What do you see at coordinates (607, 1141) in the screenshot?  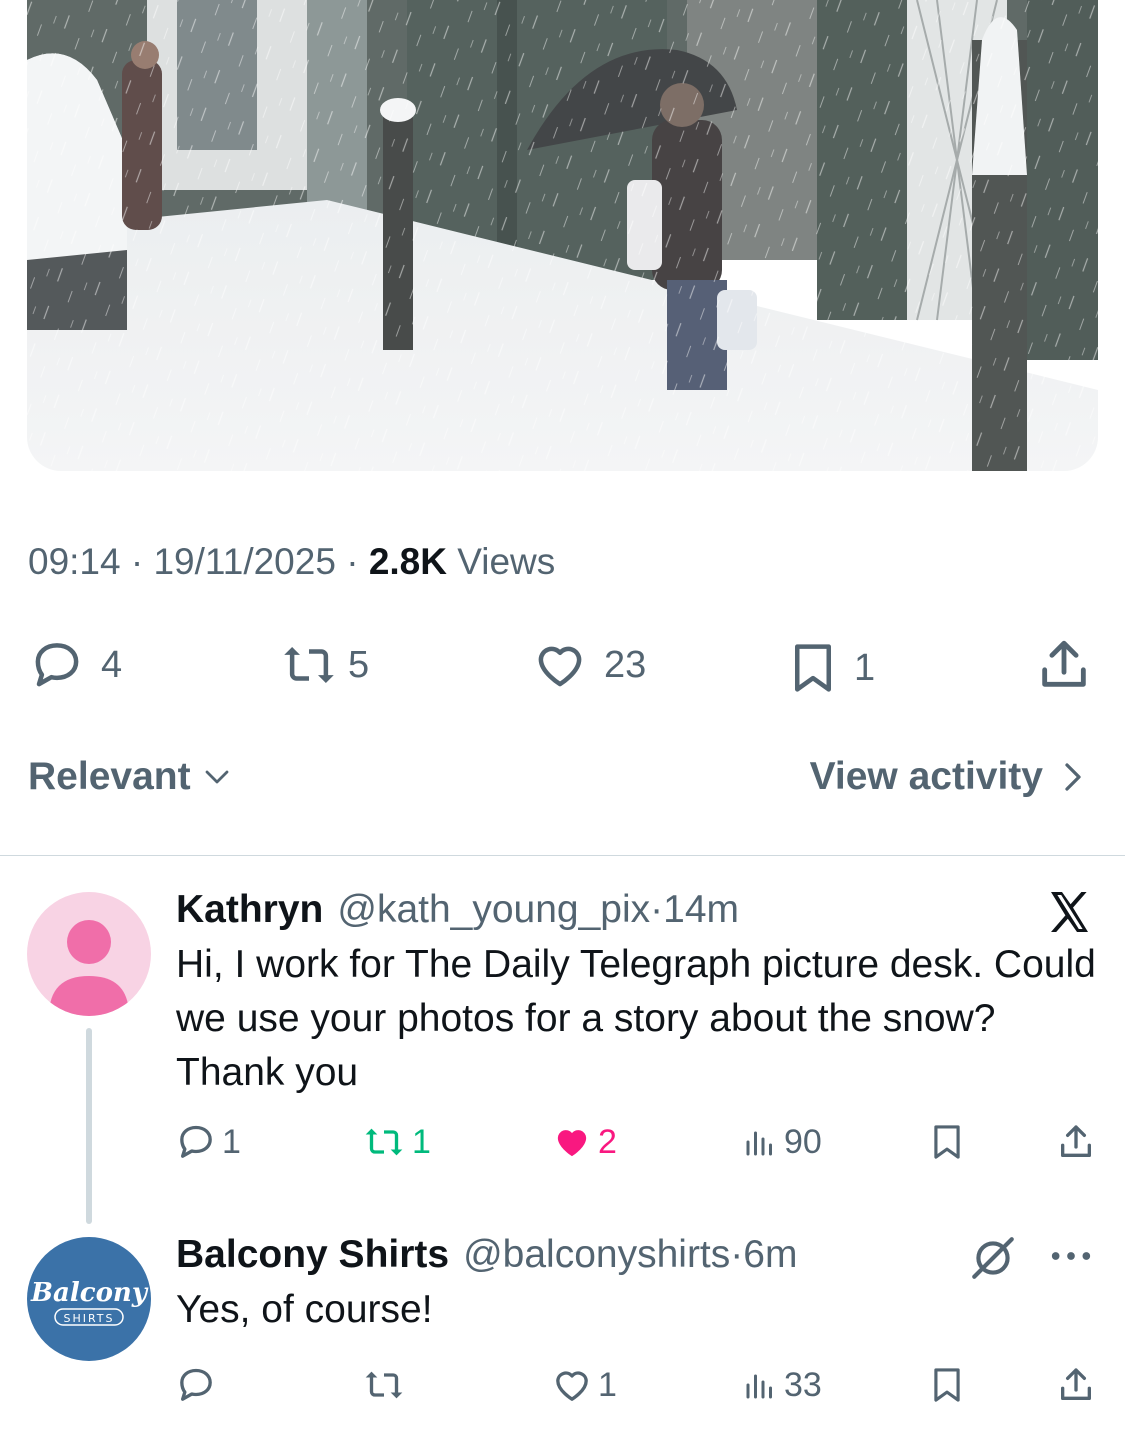 I see `like-count: 2` at bounding box center [607, 1141].